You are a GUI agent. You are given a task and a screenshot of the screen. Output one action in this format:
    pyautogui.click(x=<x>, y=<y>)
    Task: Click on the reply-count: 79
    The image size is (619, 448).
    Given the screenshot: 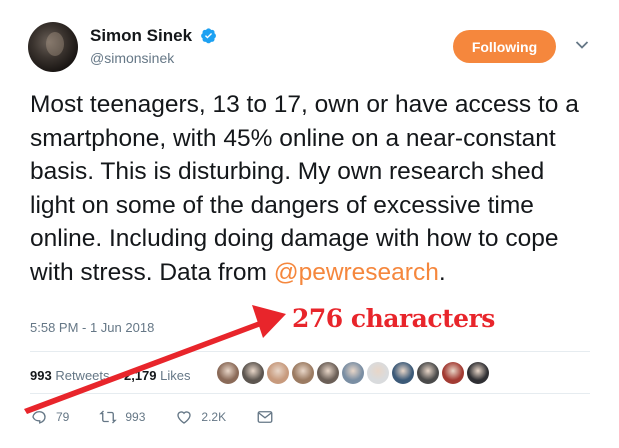 What is the action you would take?
    pyautogui.click(x=63, y=417)
    